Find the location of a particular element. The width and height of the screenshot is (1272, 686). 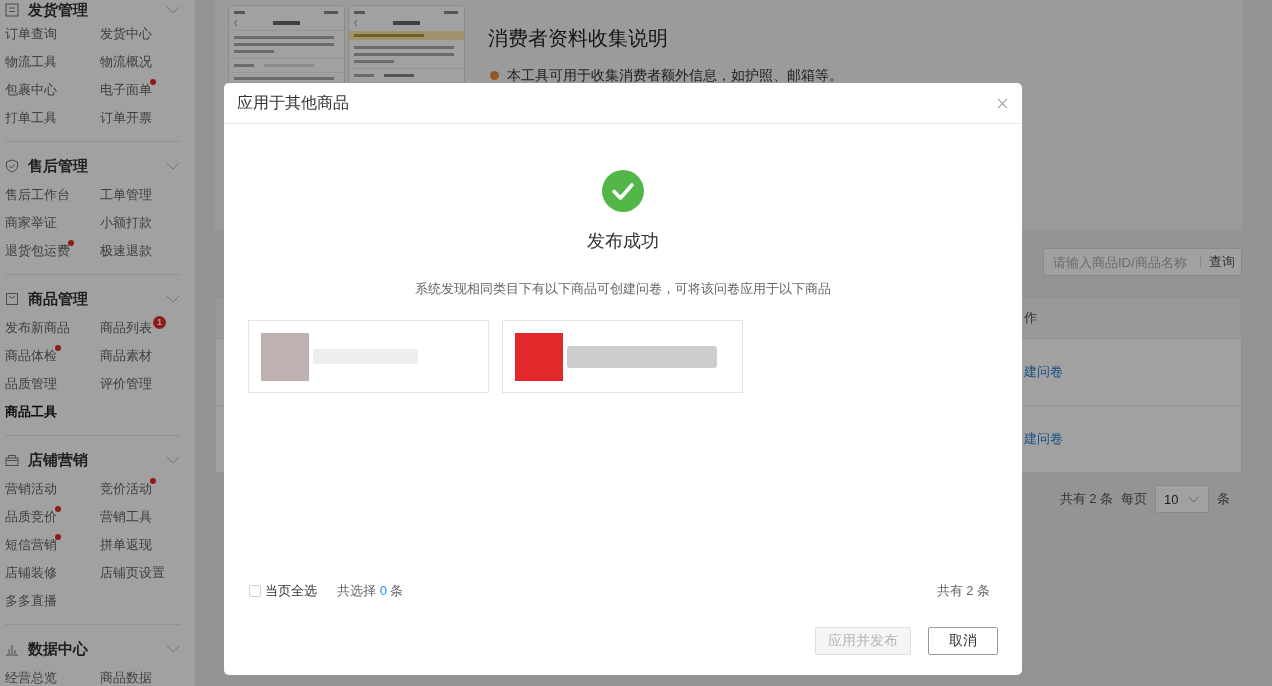

menu-item: 工单管理 is located at coordinates (126, 195).